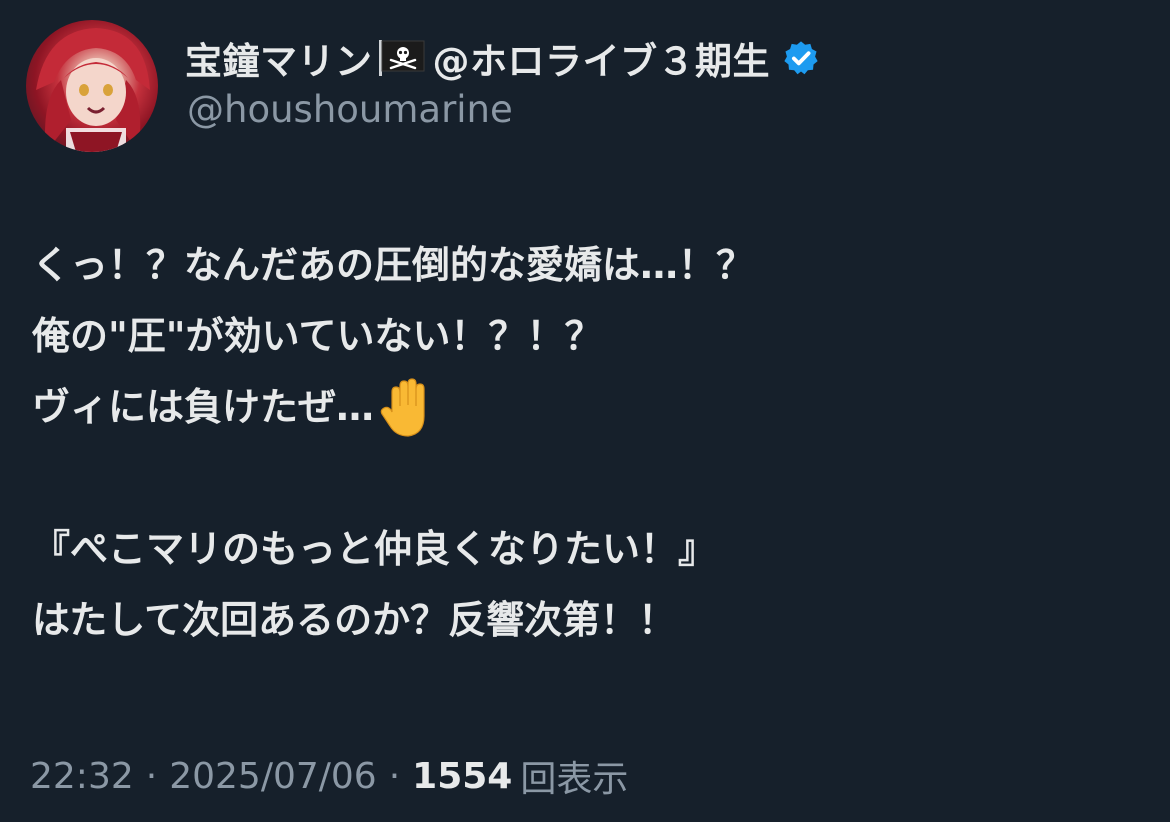 This screenshot has height=822, width=1170. I want to click on tweet-time: 22:32, so click(82, 776).